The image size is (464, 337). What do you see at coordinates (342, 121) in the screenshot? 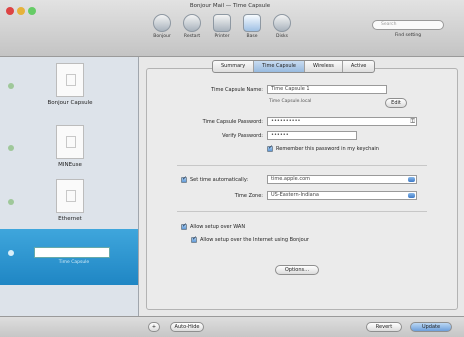
I see `password-field: •••••••••• ⚿` at bounding box center [342, 121].